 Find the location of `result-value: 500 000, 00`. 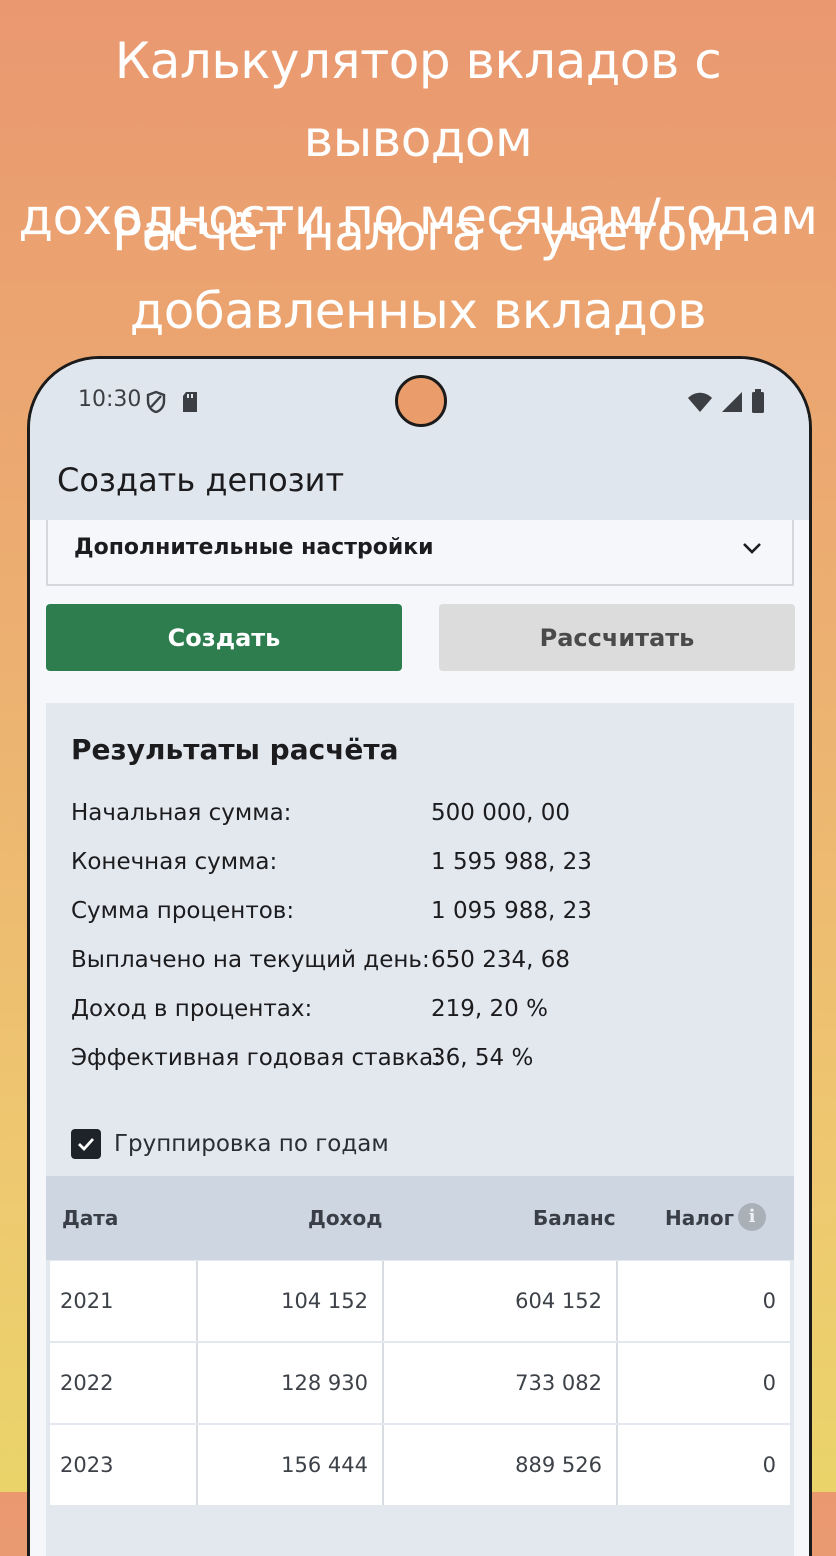

result-value: 500 000, 00 is located at coordinates (500, 813).